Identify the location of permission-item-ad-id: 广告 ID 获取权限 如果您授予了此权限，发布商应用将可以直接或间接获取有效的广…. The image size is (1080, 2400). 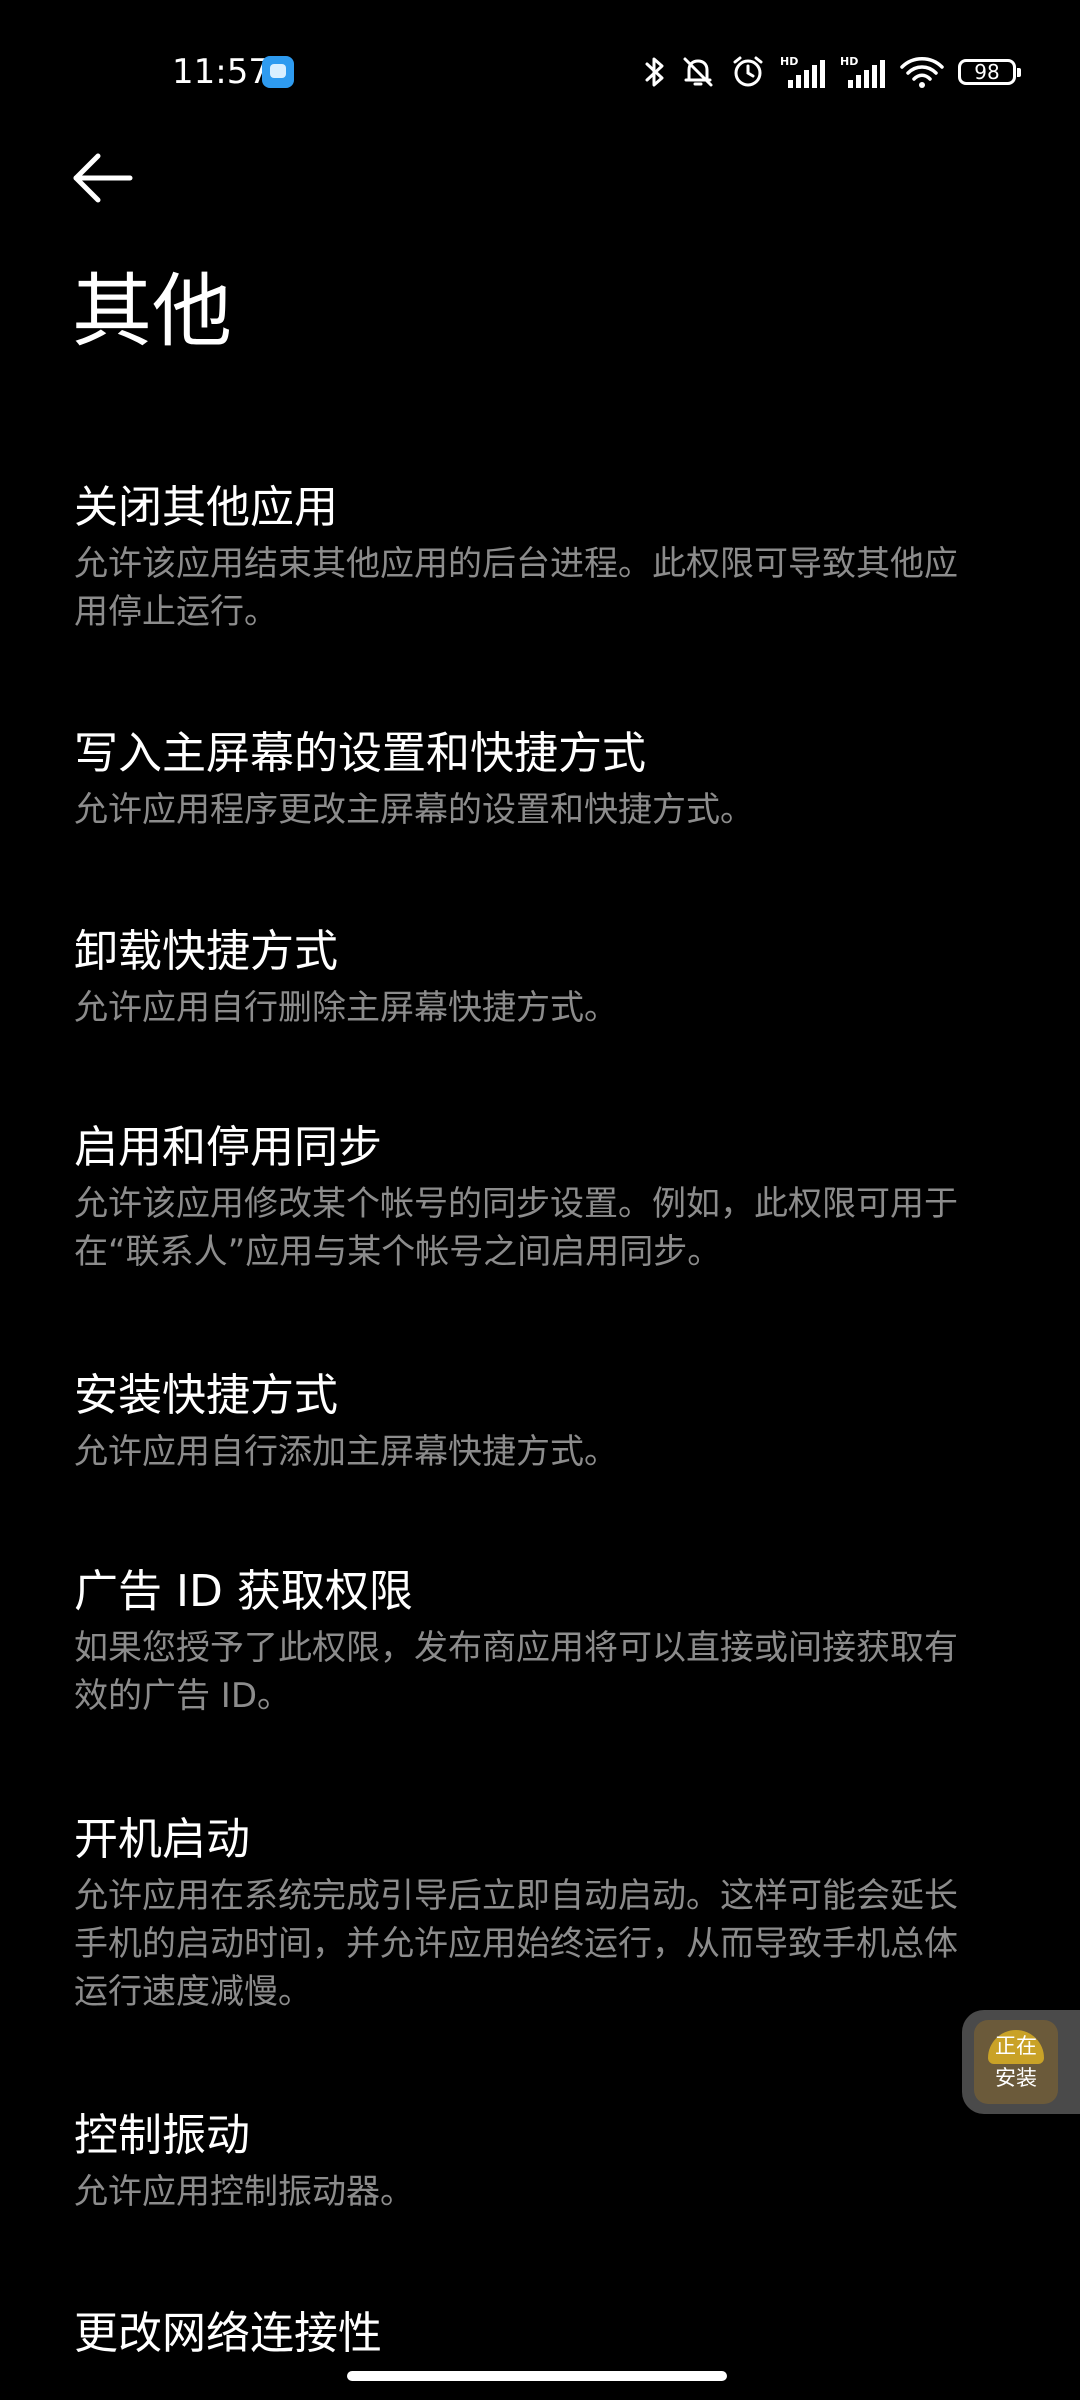
(524, 1641).